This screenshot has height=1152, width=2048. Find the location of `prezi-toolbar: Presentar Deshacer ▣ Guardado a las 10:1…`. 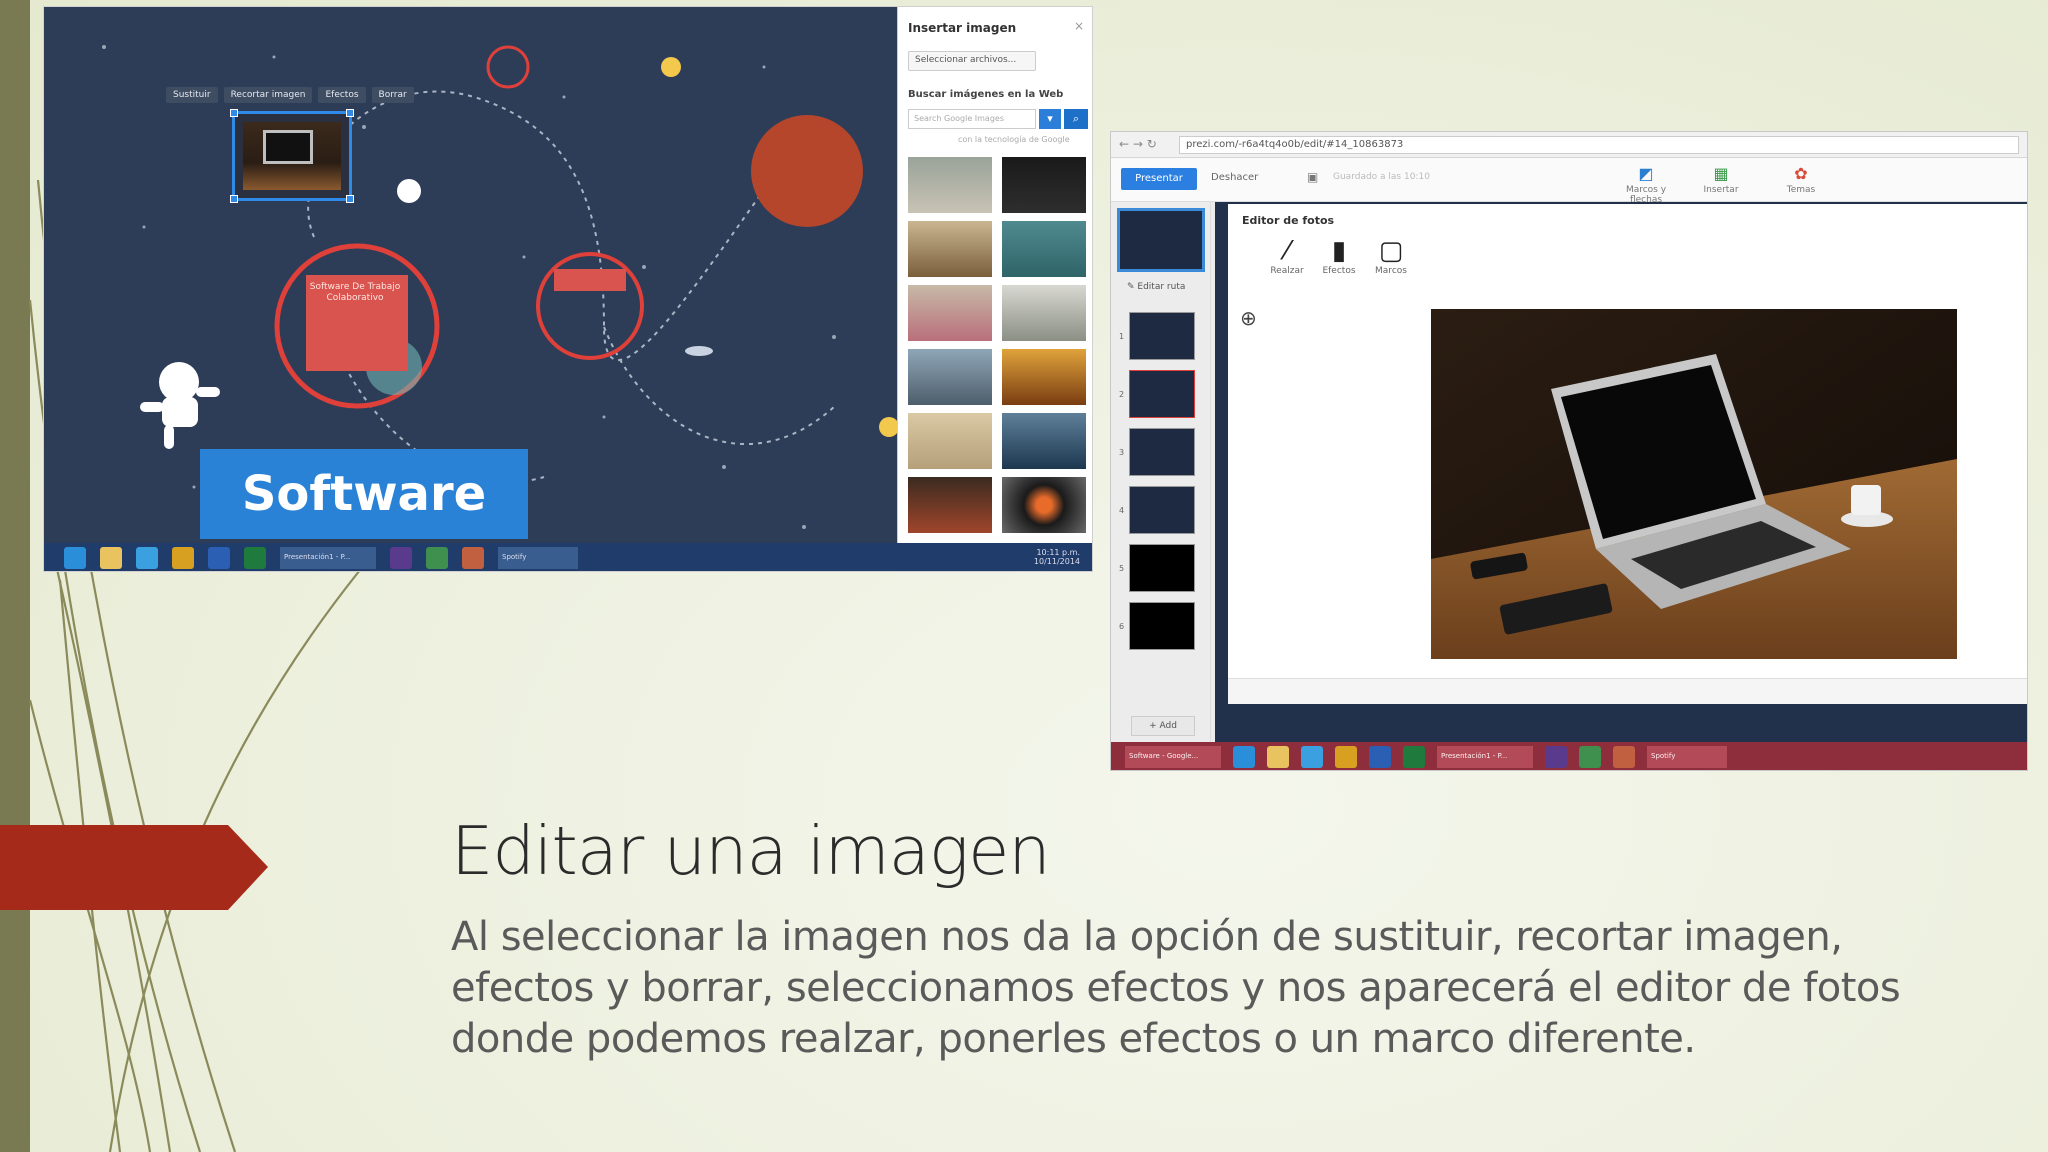

prezi-toolbar: Presentar Deshacer ▣ Guardado a las 10:1… is located at coordinates (1569, 181).